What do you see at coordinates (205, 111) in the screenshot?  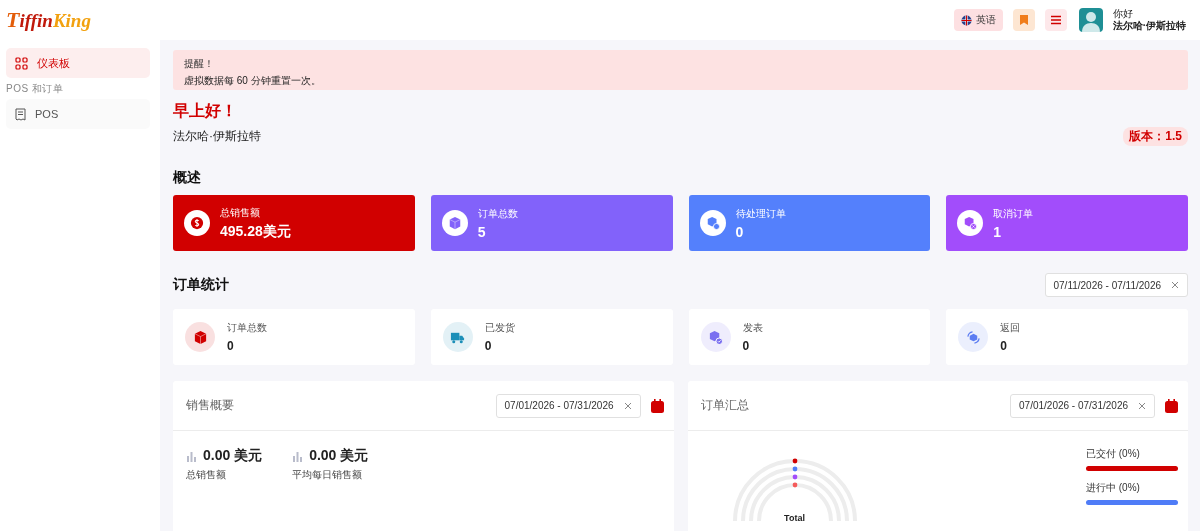 I see `greeting-heading: 早上好！` at bounding box center [205, 111].